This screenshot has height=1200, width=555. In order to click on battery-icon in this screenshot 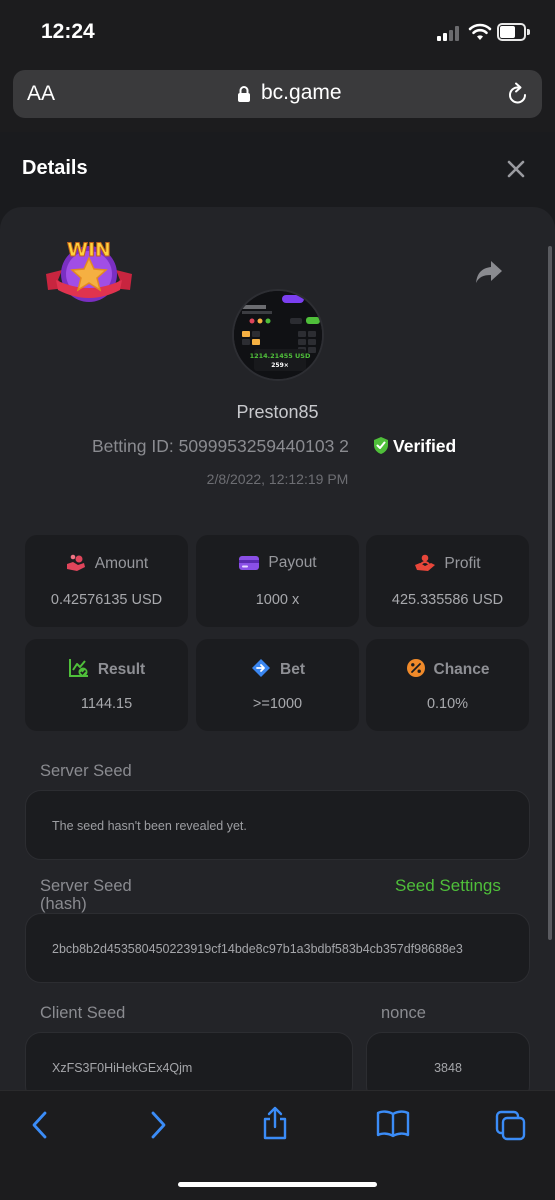, I will do `click(513, 32)`.